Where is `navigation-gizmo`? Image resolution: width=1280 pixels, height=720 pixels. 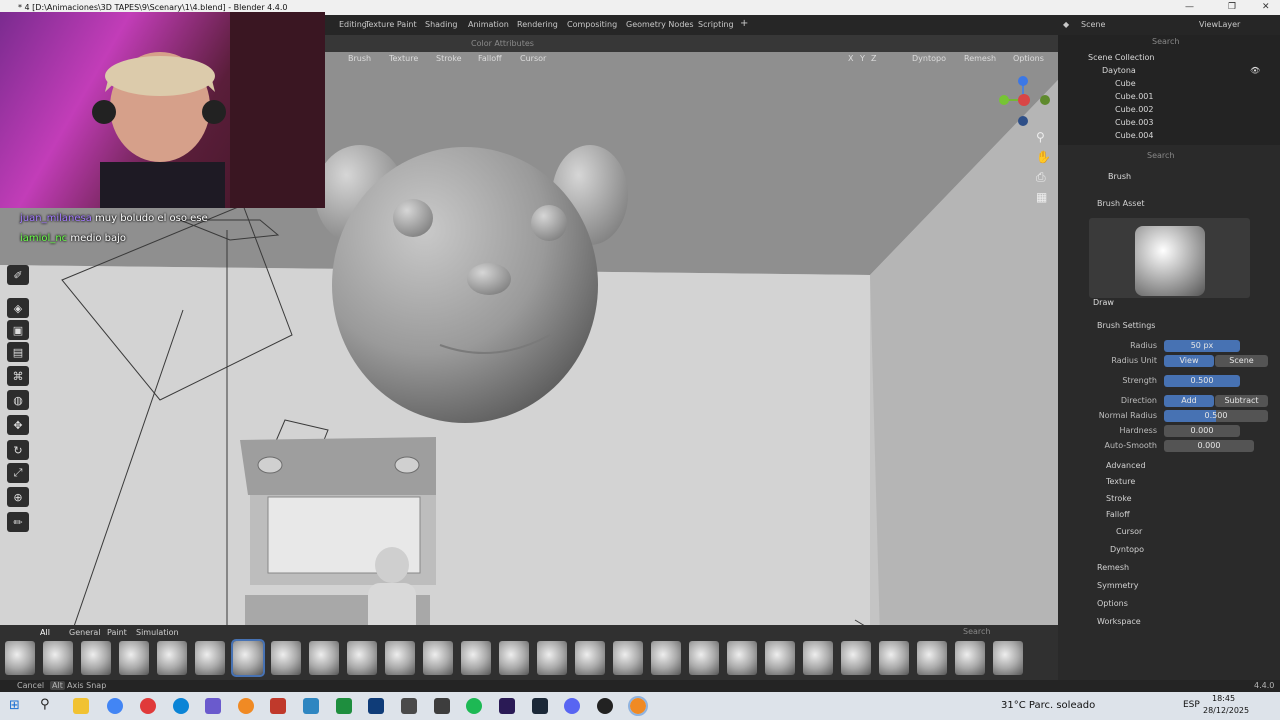 navigation-gizmo is located at coordinates (1025, 102).